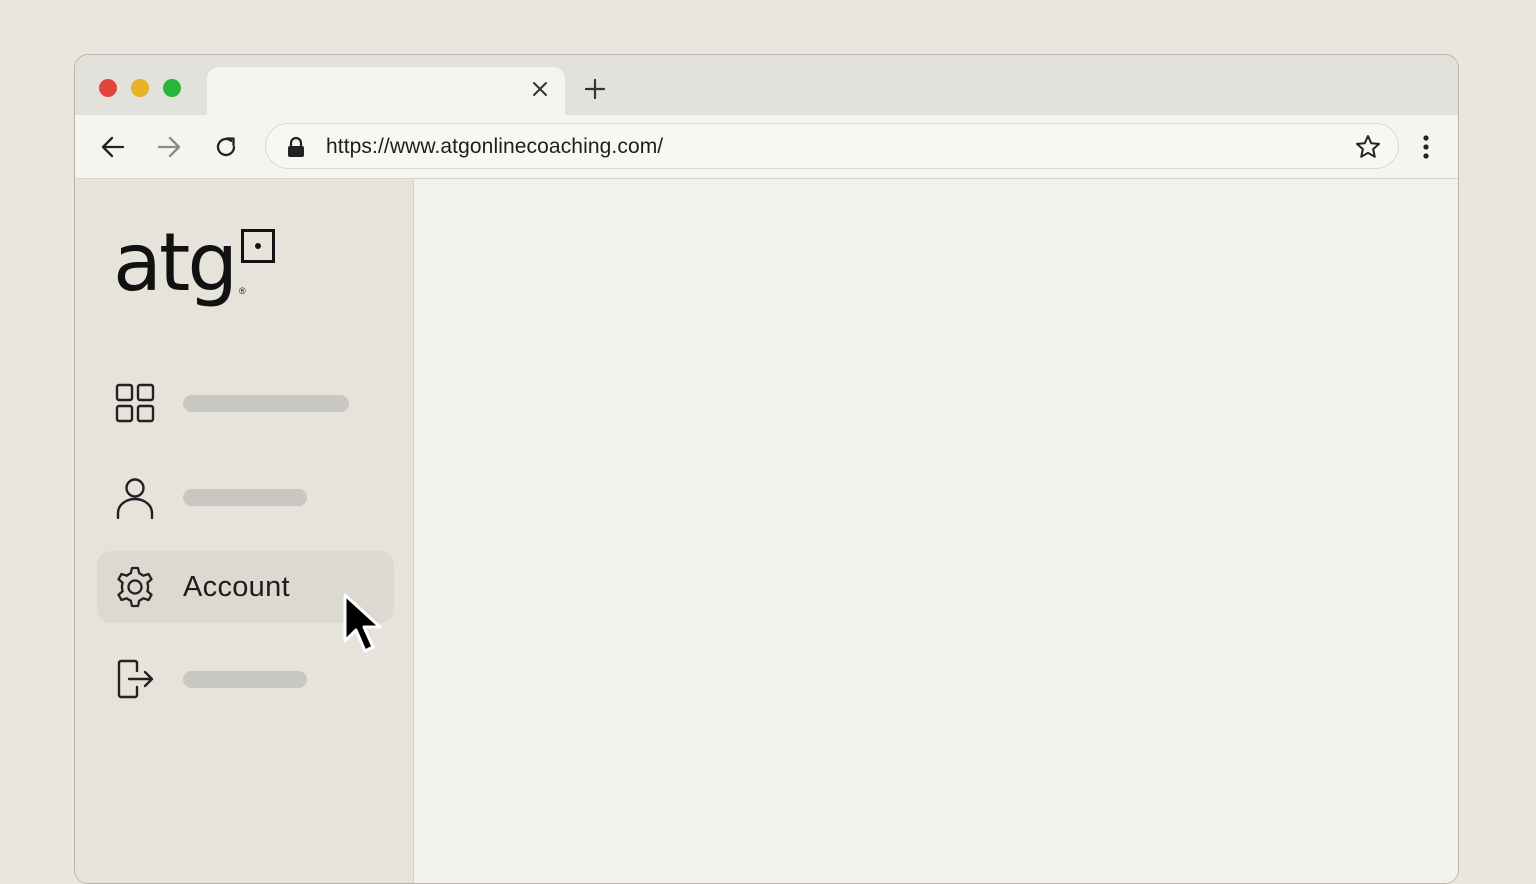 The width and height of the screenshot is (1536, 884). What do you see at coordinates (108, 88) in the screenshot?
I see `close-window-button` at bounding box center [108, 88].